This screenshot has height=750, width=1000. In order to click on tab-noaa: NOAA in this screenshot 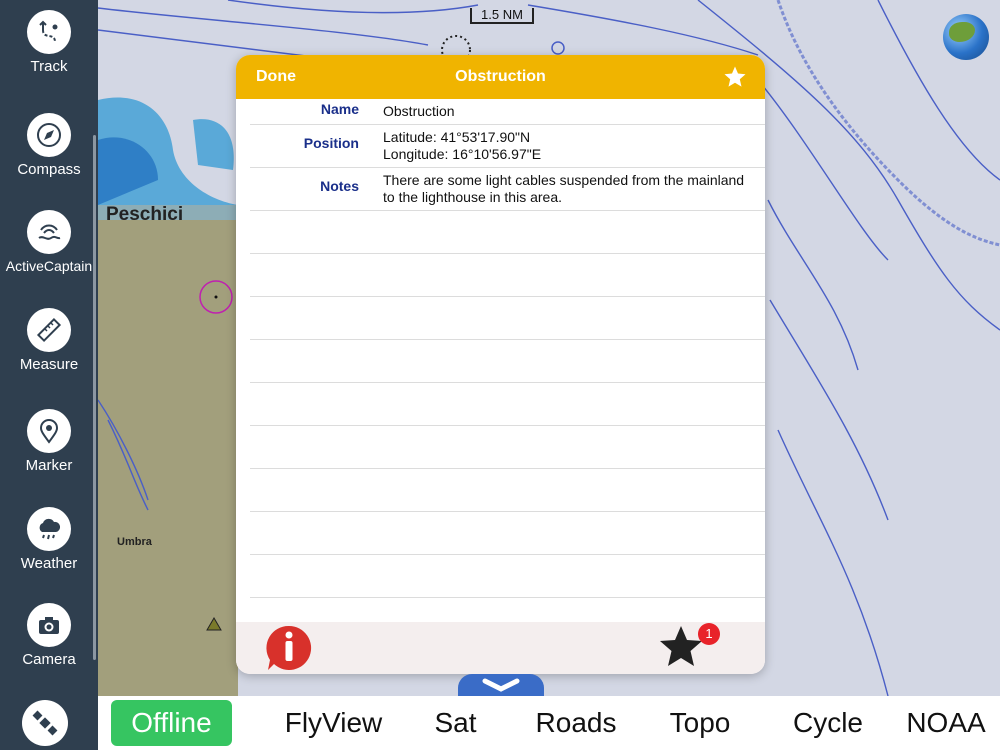, I will do `click(946, 723)`.